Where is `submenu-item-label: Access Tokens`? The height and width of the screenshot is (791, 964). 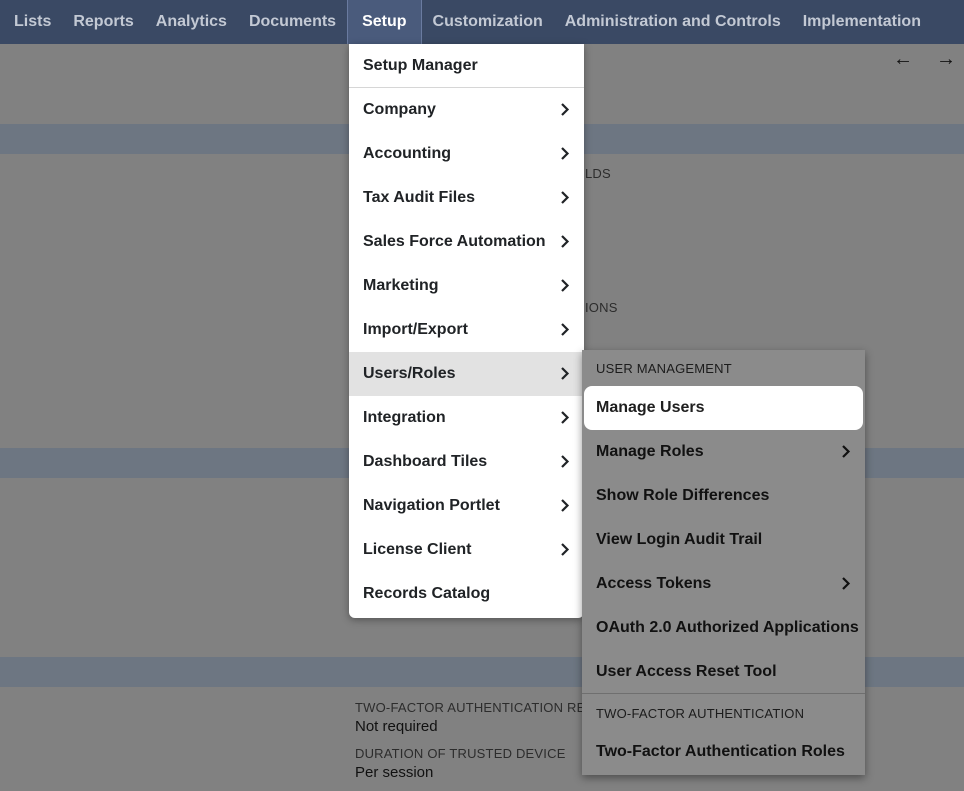
submenu-item-label: Access Tokens is located at coordinates (654, 583).